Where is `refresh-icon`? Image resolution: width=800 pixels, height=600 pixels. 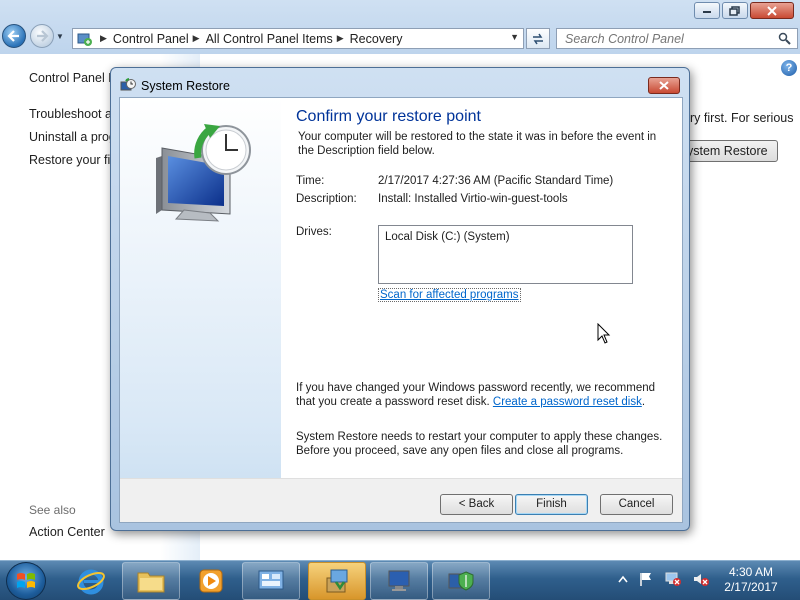
refresh-icon is located at coordinates (538, 38).